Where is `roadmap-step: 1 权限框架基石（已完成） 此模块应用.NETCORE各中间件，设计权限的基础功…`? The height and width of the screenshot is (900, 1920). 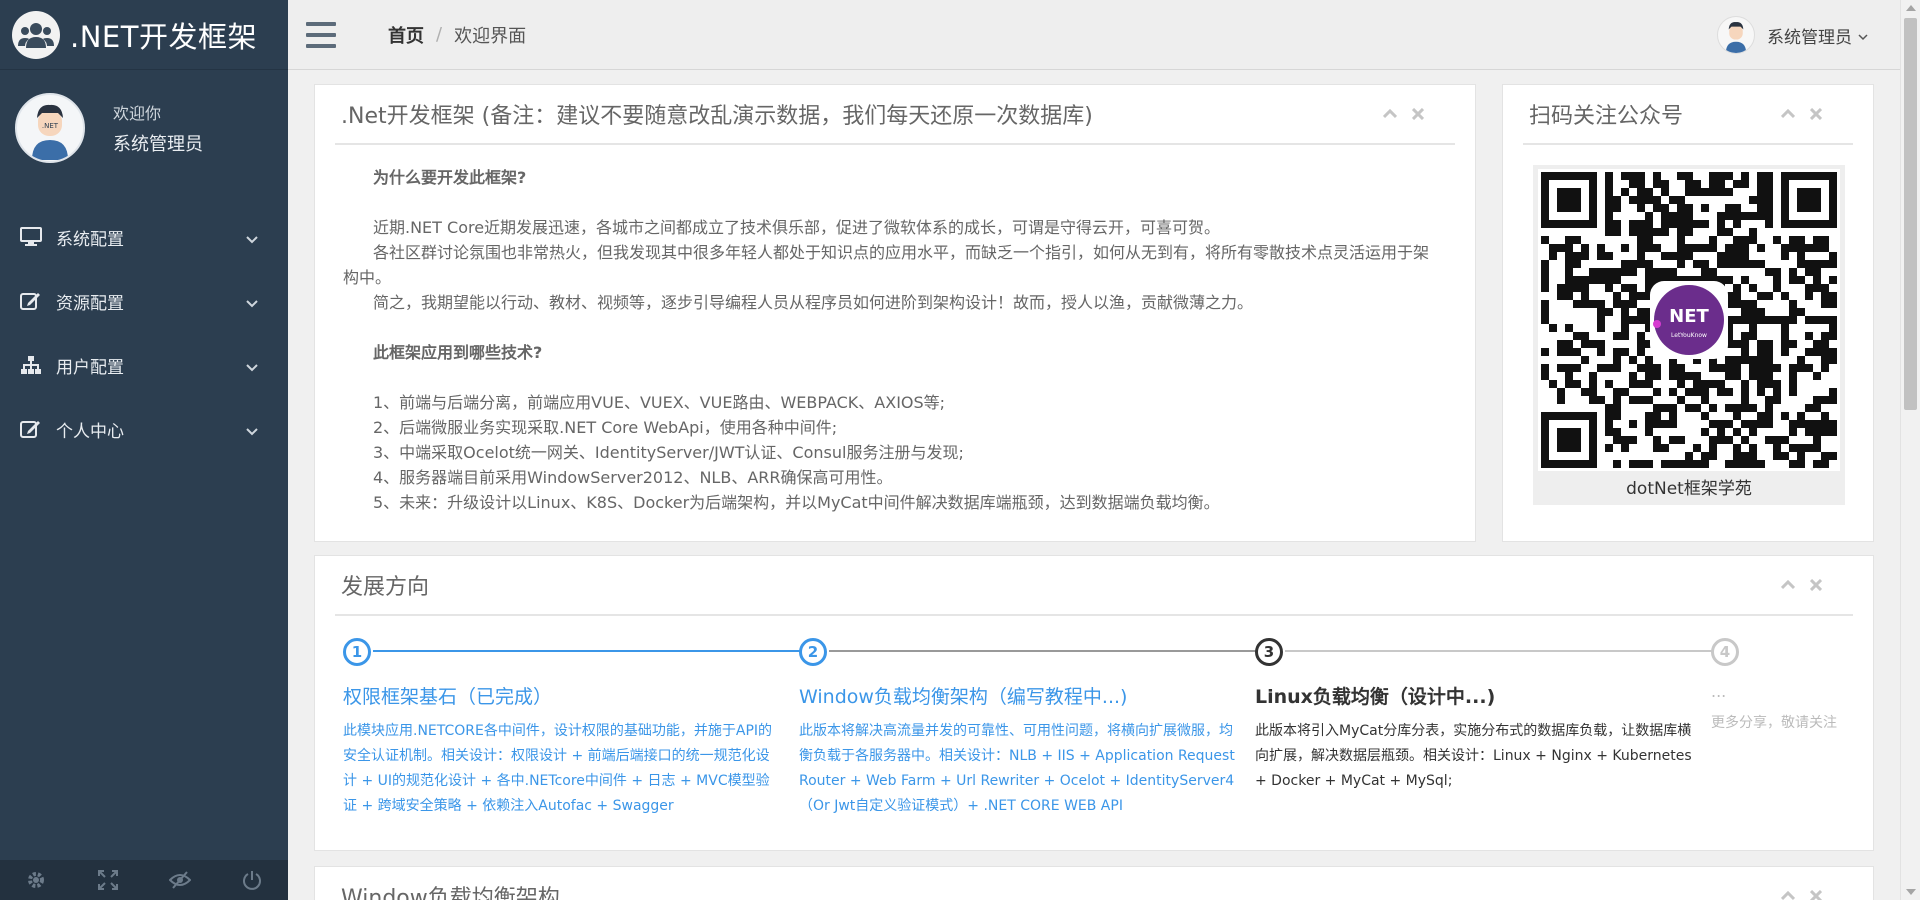 roadmap-step: 1 权限框架基石（已完成） 此模块应用.NETCORE各中间件，设计权限的基础功… is located at coordinates (563, 728).